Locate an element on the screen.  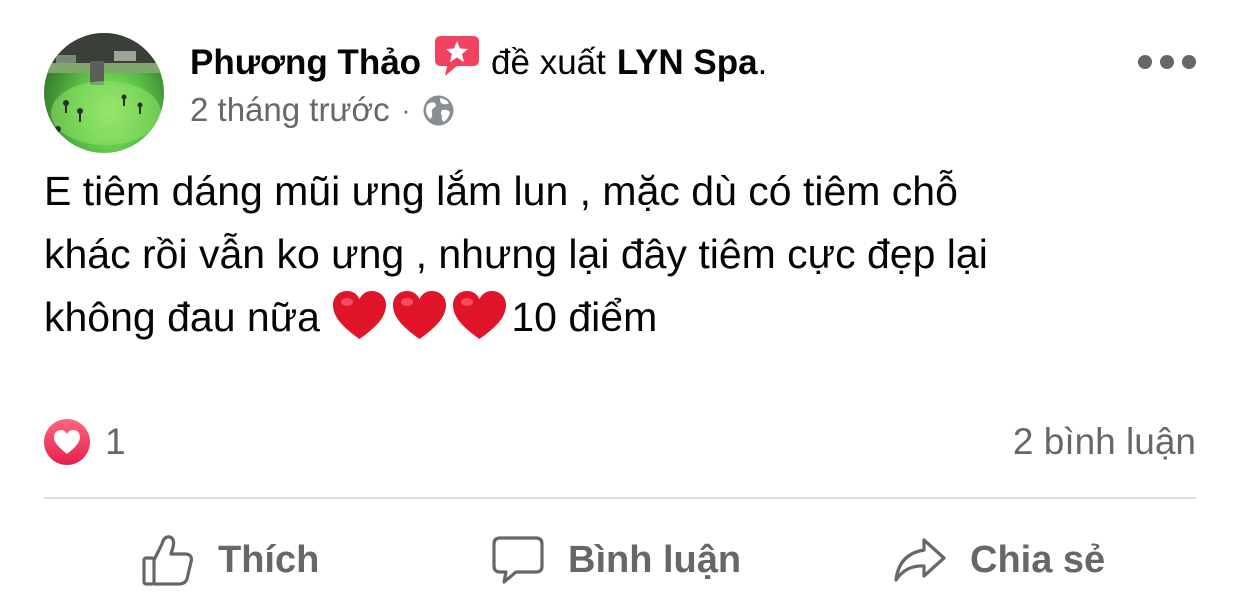
header-period: . is located at coordinates (762, 62).